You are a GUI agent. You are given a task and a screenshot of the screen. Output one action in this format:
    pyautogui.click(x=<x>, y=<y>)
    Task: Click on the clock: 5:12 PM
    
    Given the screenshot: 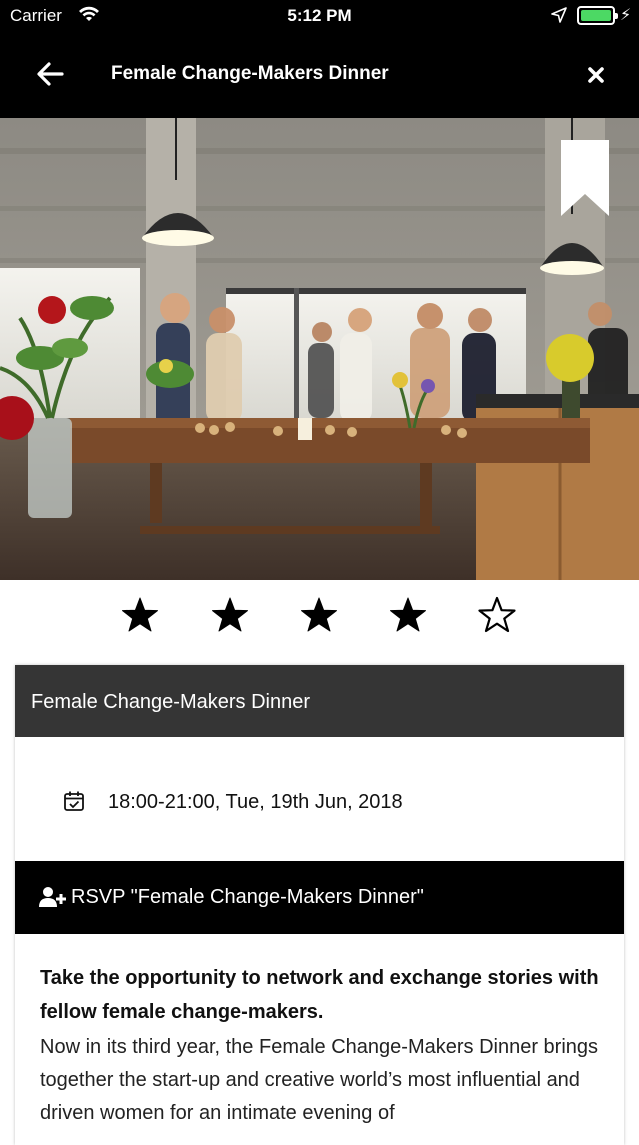 What is the action you would take?
    pyautogui.click(x=319, y=15)
    